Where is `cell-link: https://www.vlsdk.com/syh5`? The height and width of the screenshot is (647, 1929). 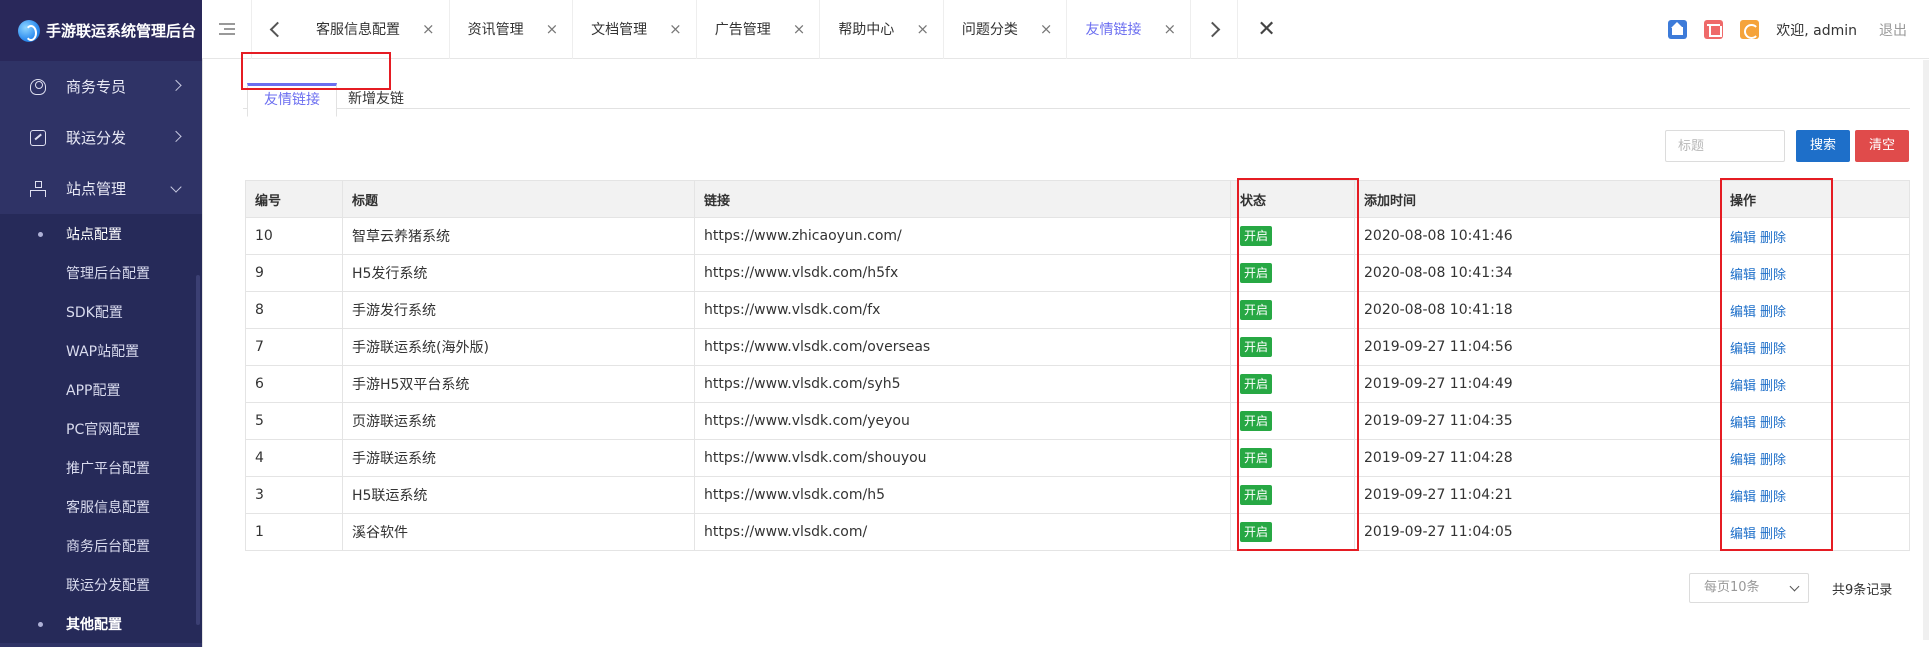
cell-link: https://www.vlsdk.com/syh5 is located at coordinates (962, 384).